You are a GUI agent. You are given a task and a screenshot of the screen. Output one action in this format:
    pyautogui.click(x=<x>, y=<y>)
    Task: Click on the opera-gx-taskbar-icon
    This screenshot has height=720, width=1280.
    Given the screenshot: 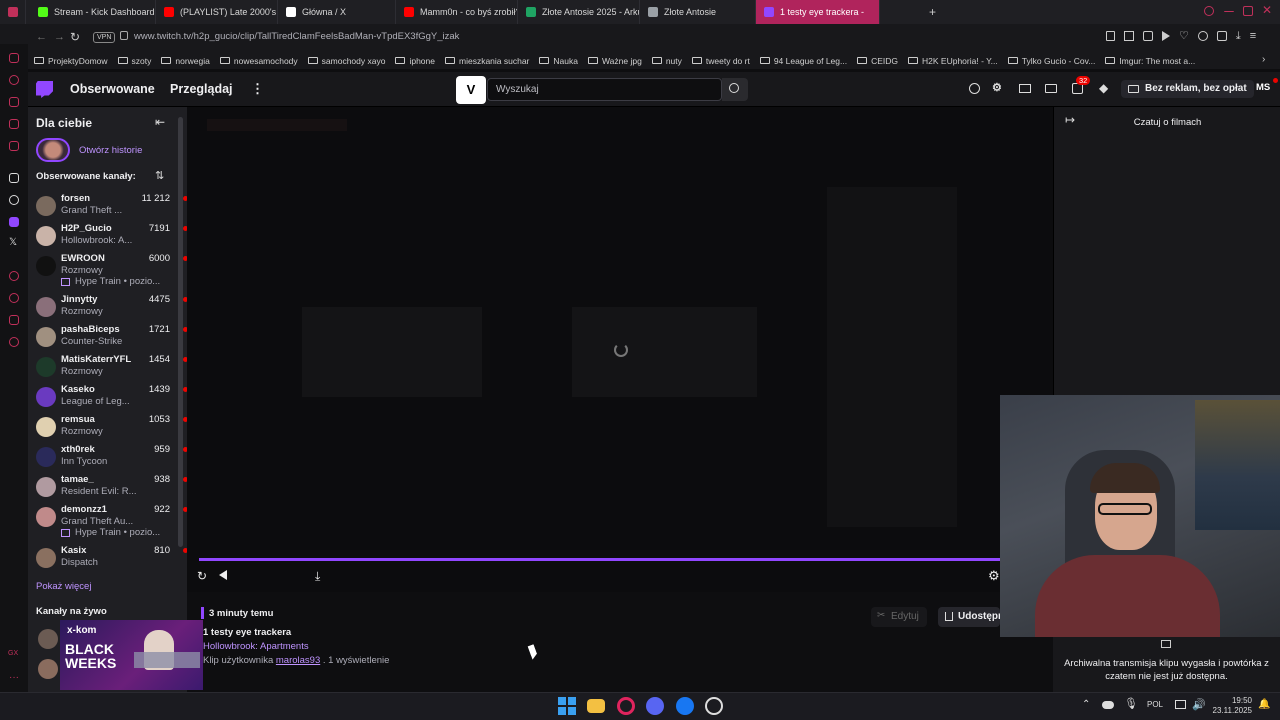 What is the action you would take?
    pyautogui.click(x=626, y=706)
    